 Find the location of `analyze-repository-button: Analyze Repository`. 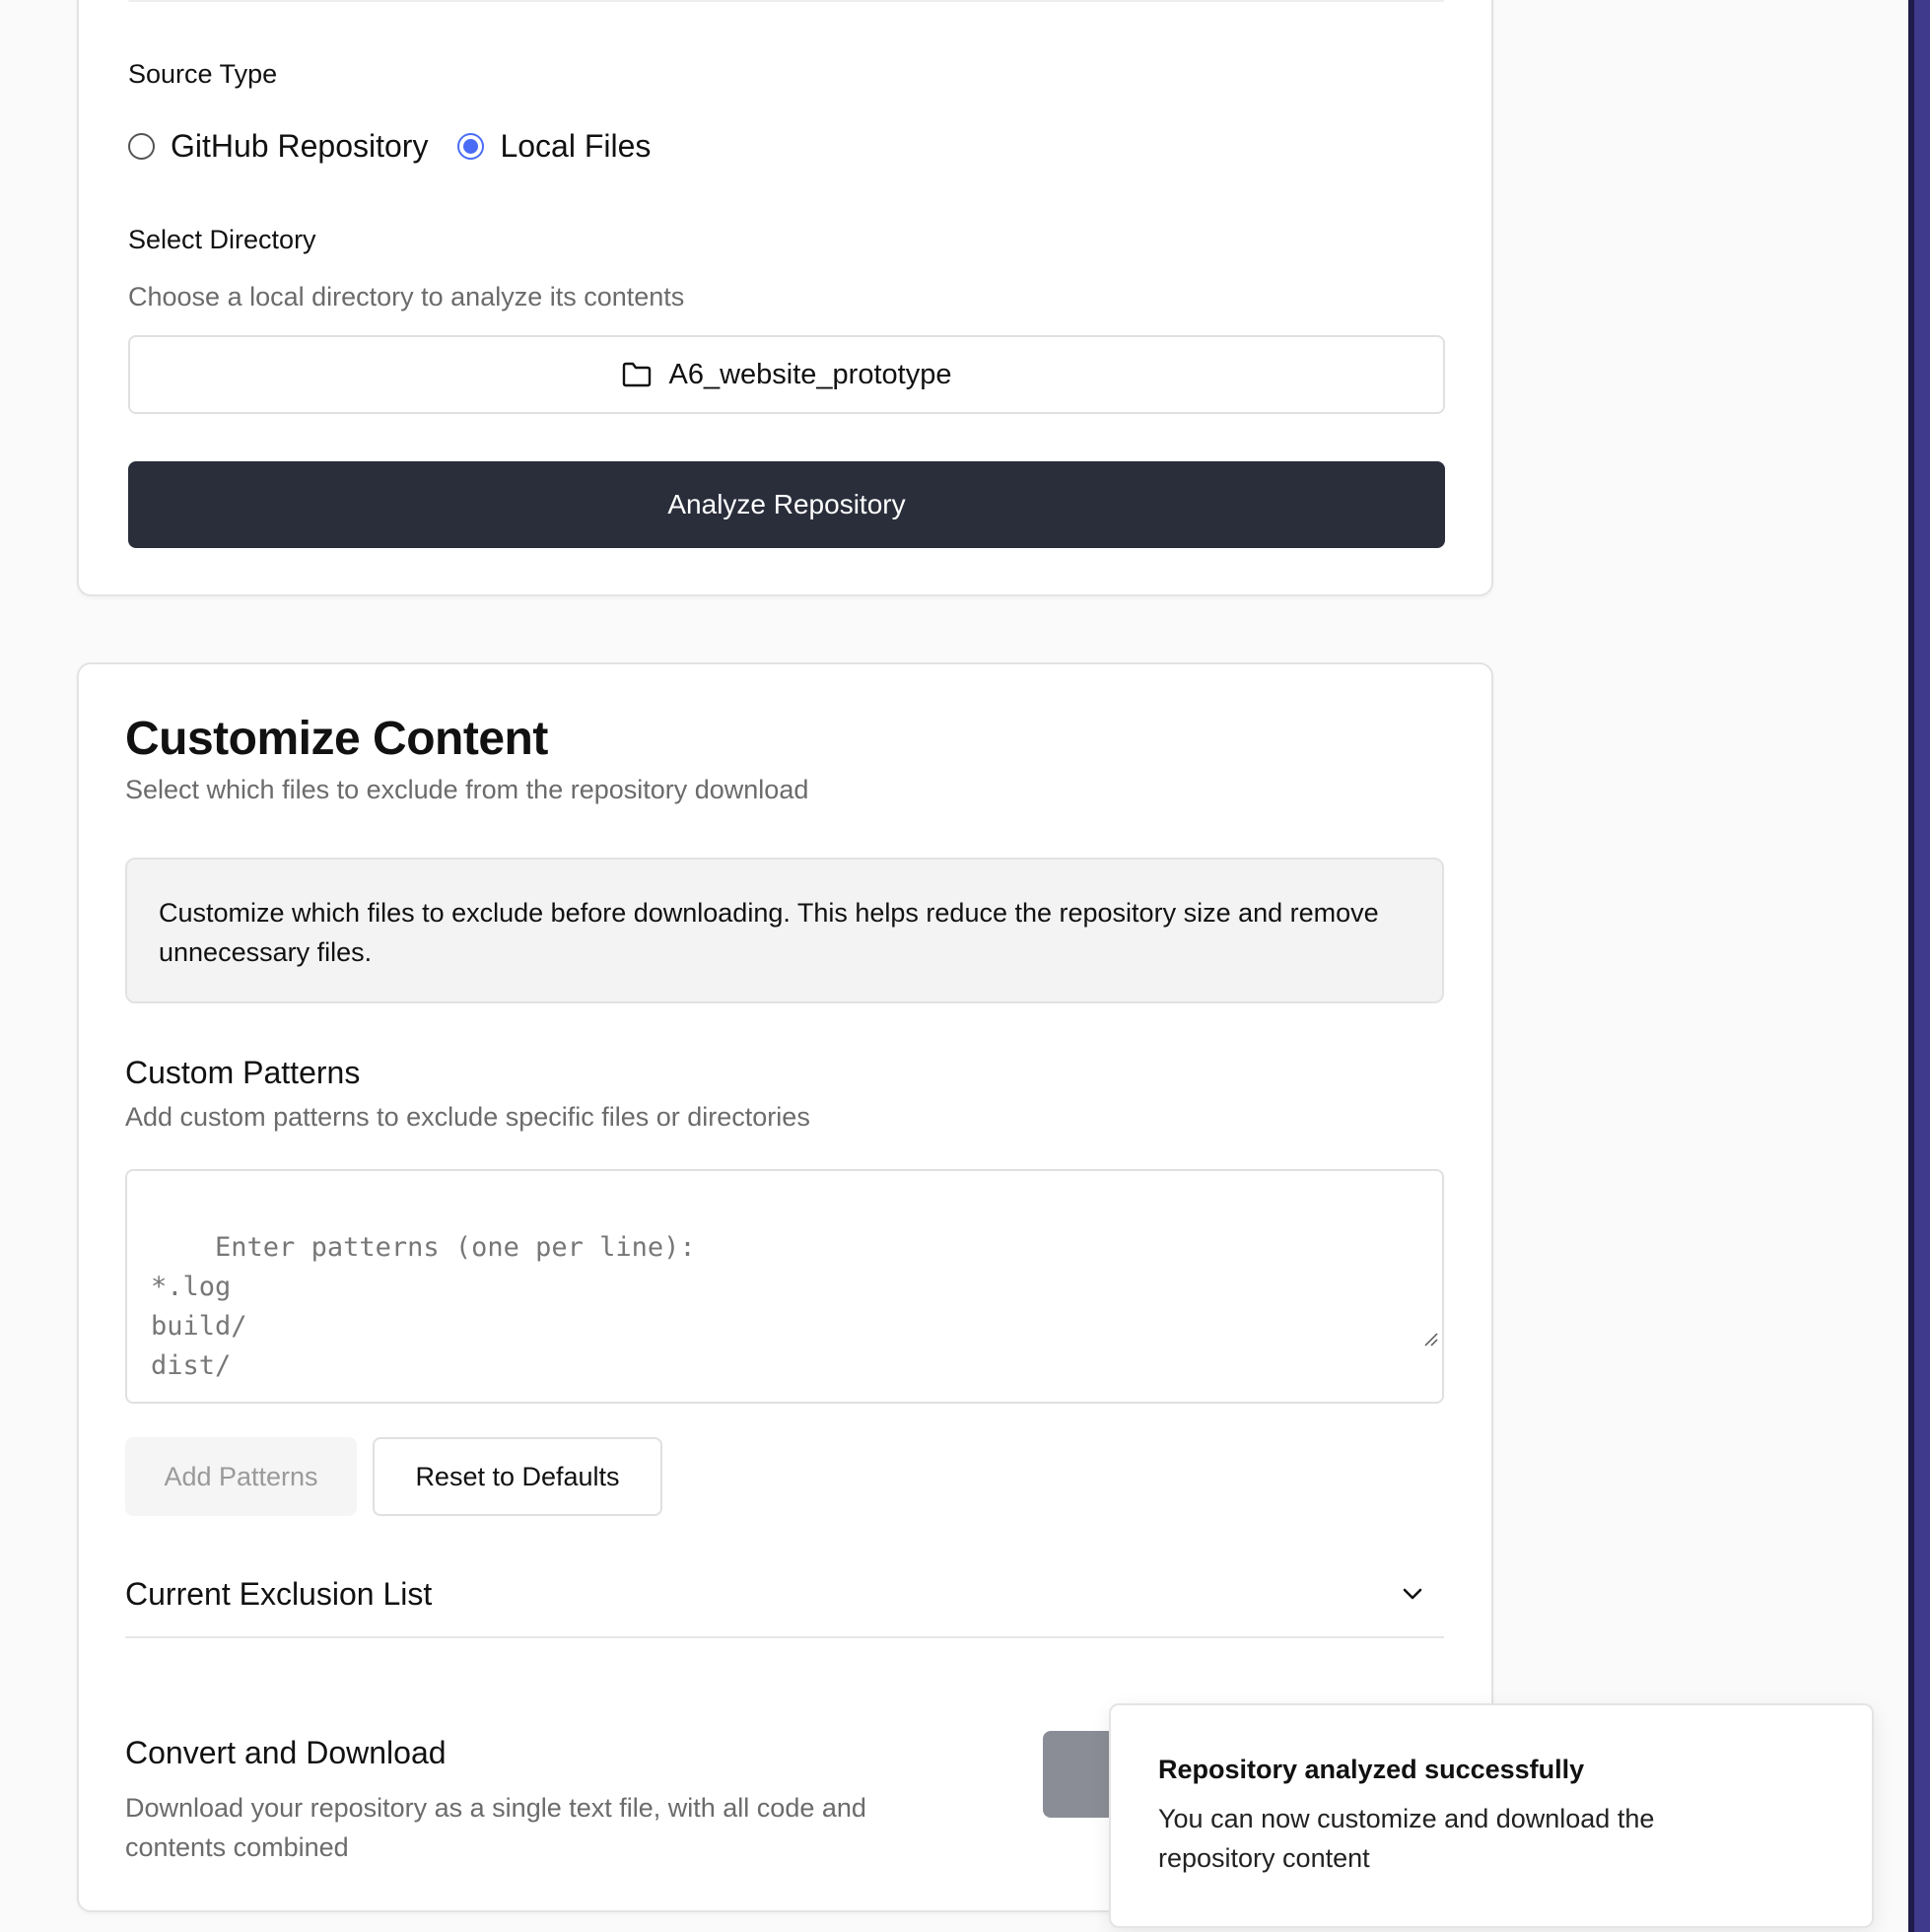

analyze-repository-button: Analyze Repository is located at coordinates (786, 505).